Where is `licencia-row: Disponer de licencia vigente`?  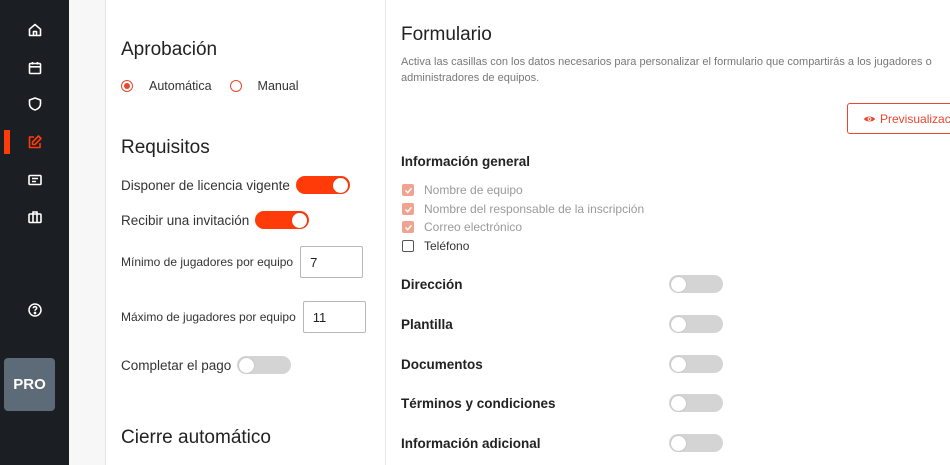
licencia-row: Disponer de licencia vigente is located at coordinates (235, 185).